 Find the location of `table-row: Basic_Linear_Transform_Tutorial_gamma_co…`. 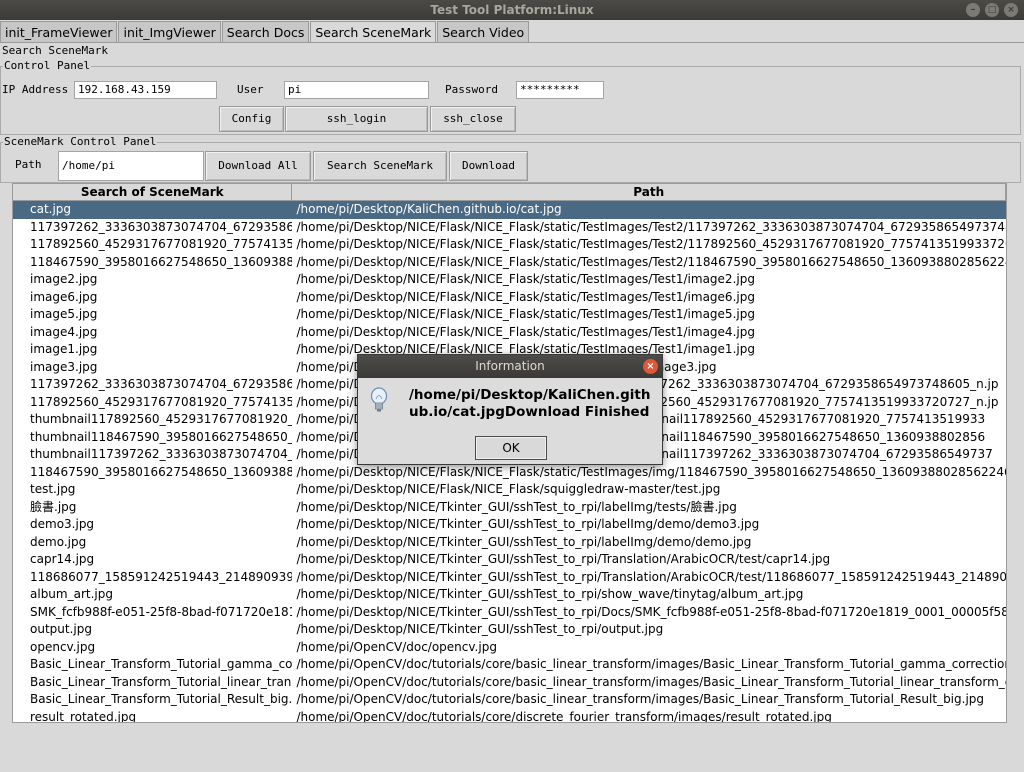

table-row: Basic_Linear_Transform_Tutorial_gamma_co… is located at coordinates (509, 665).